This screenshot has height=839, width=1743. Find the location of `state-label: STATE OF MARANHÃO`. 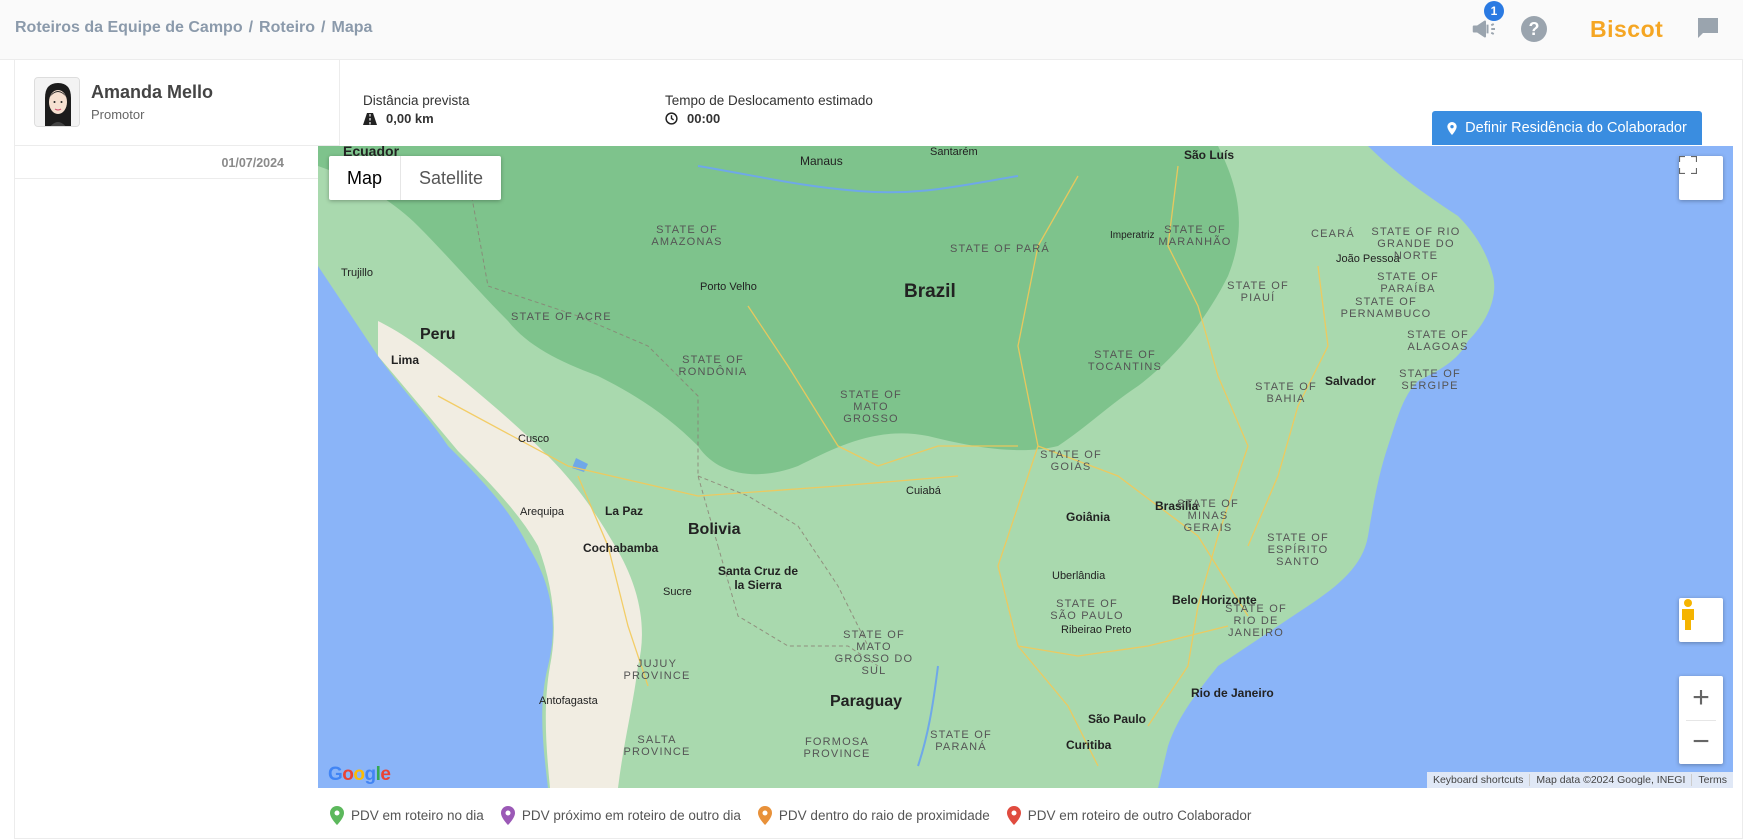

state-label: STATE OF MARANHÃO is located at coordinates (1195, 236).